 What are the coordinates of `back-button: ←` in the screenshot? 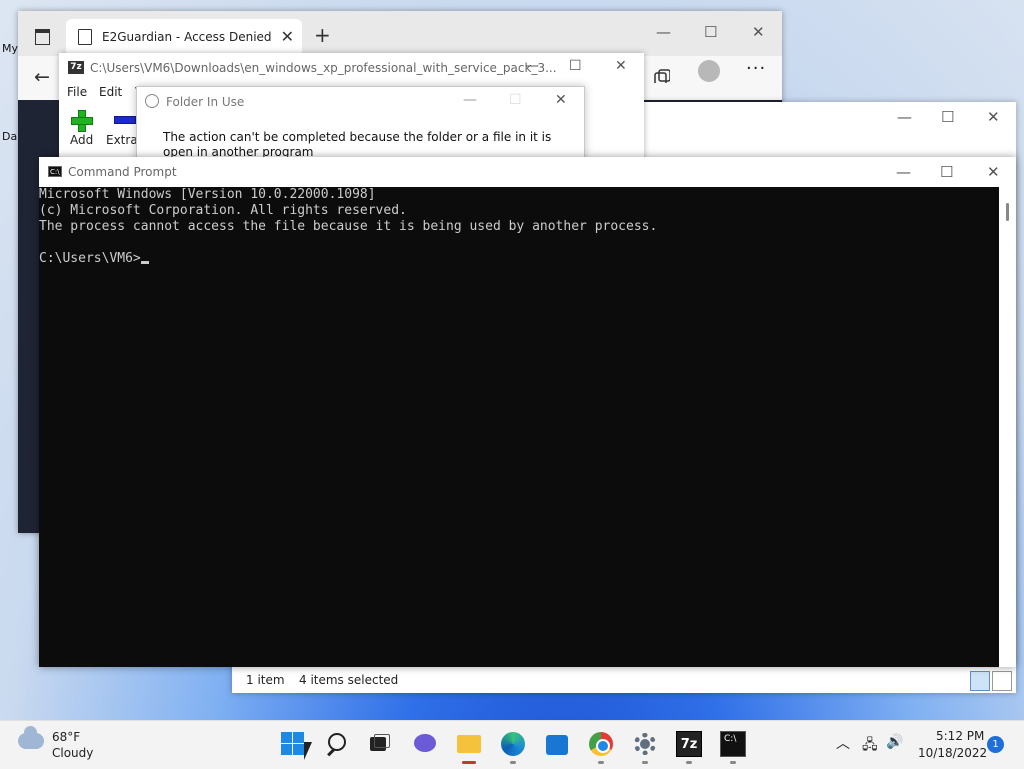 It's located at (42, 77).